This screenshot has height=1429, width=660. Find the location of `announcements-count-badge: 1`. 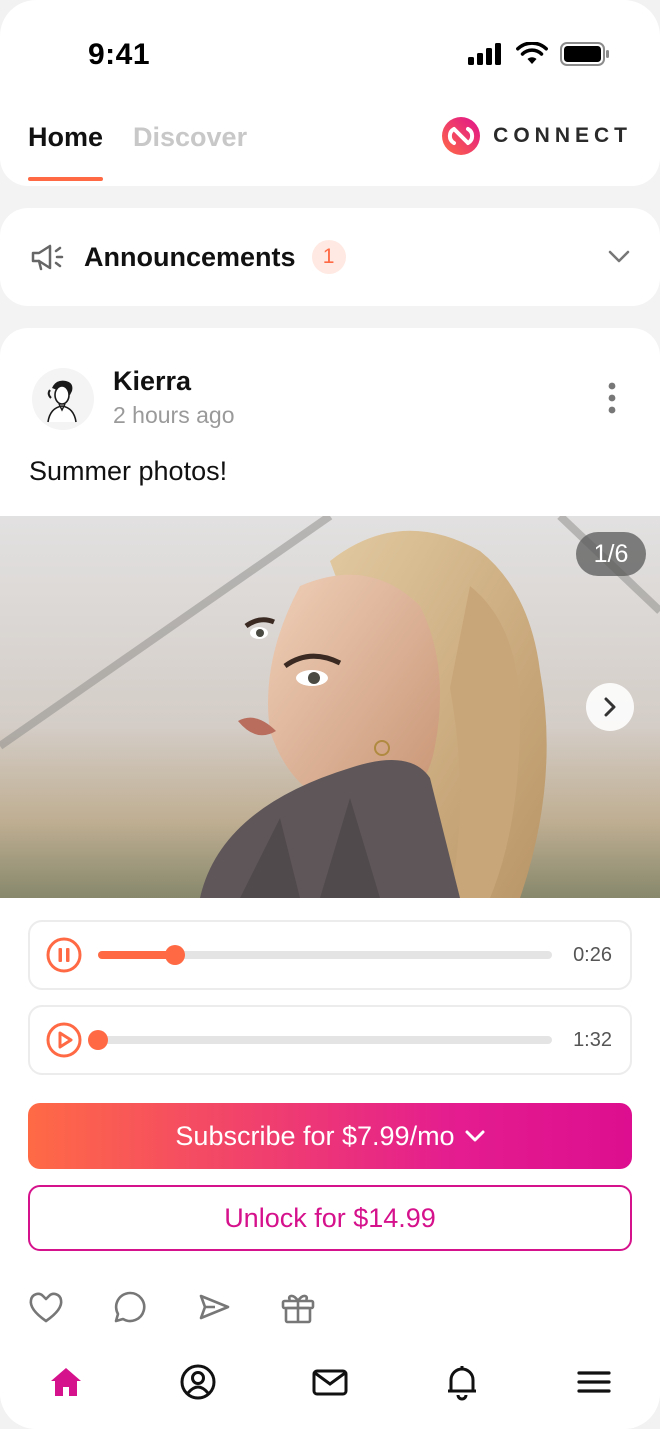

announcements-count-badge: 1 is located at coordinates (328, 257).